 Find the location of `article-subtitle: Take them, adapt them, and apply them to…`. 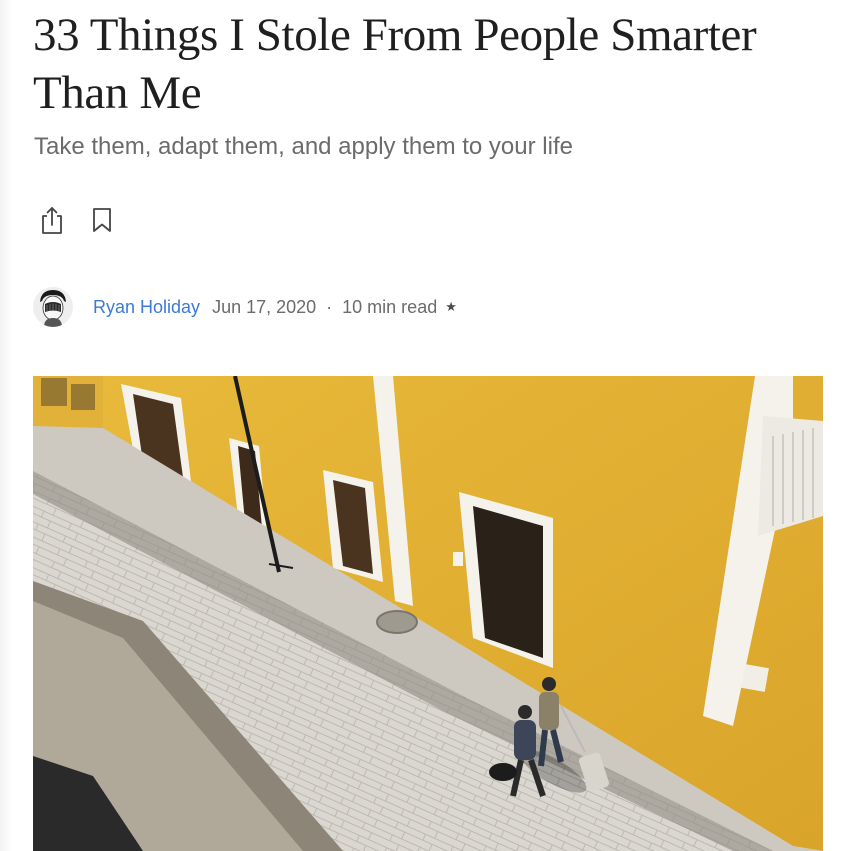

article-subtitle: Take them, adapt them, and apply them to… is located at coordinates (303, 146).